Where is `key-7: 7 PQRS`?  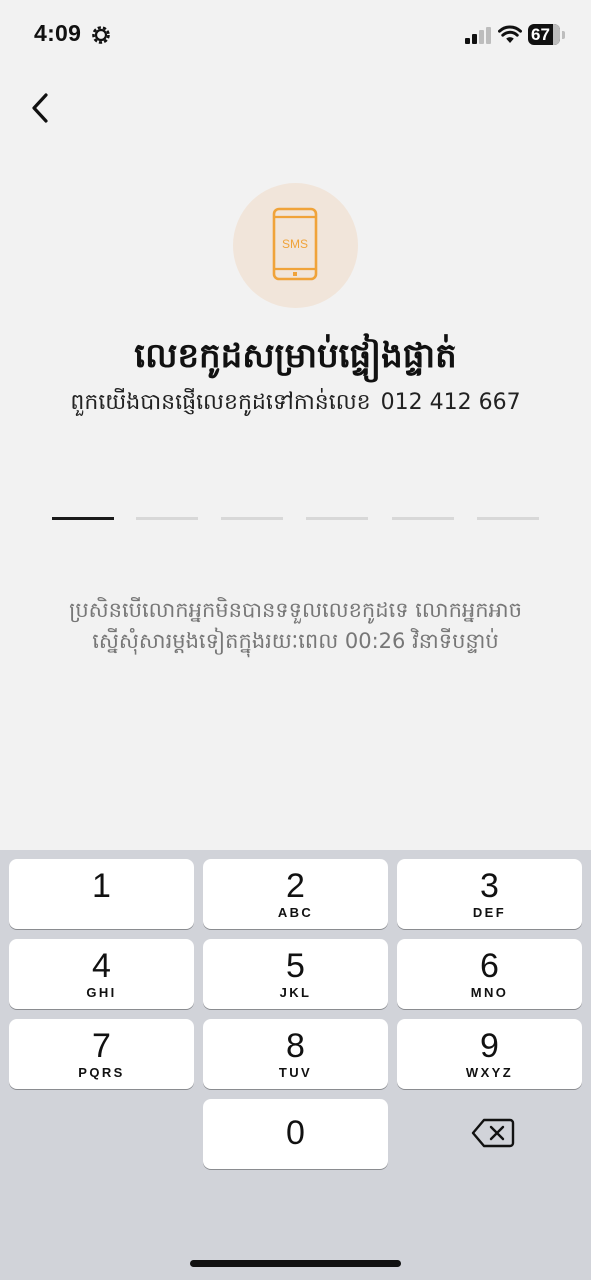 key-7: 7 PQRS is located at coordinates (101, 1054).